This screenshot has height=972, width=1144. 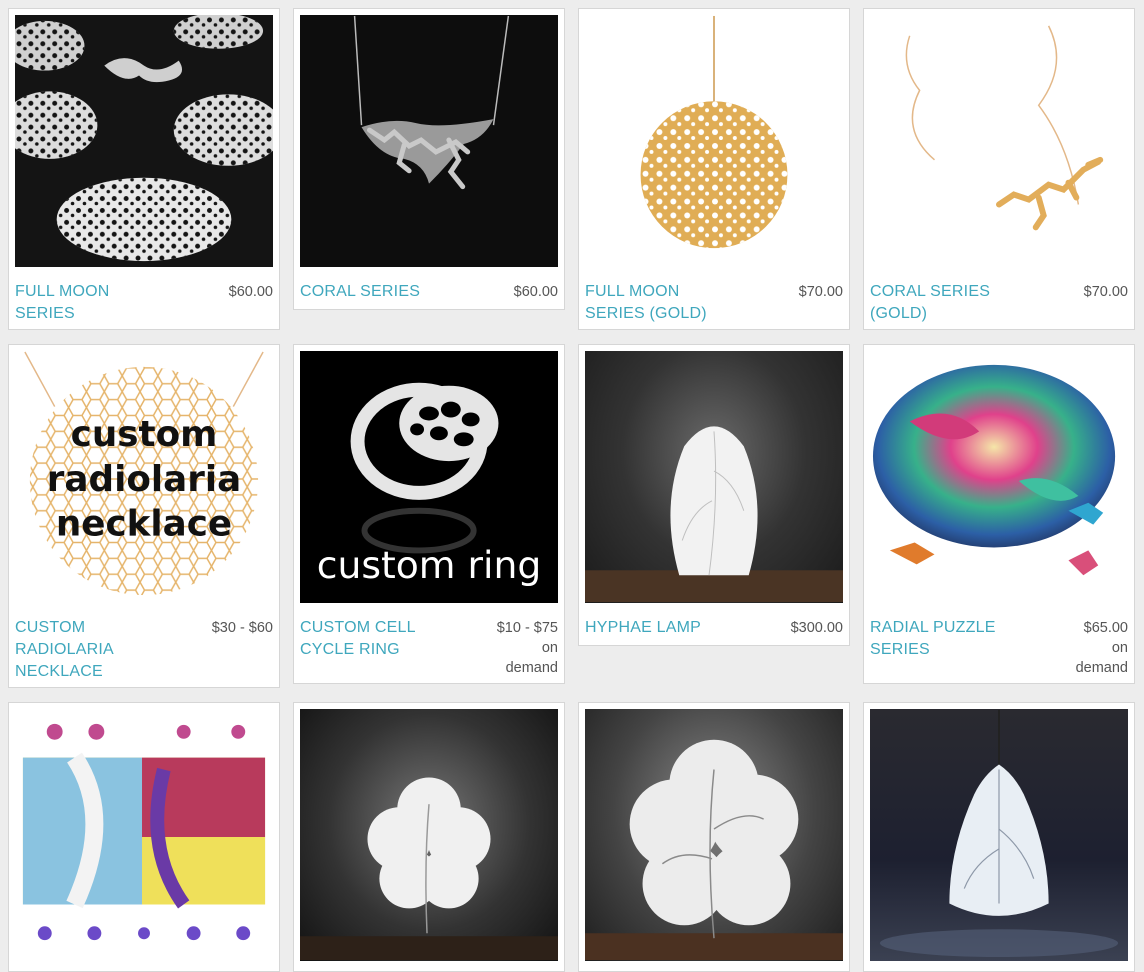 I want to click on product-card-puzzle-pieces, so click(x=144, y=837).